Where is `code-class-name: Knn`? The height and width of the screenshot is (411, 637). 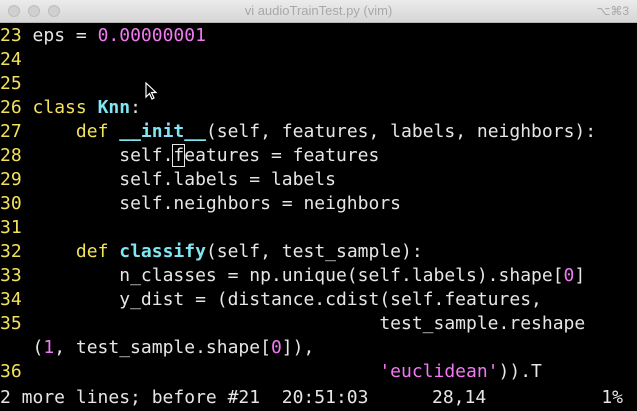
code-class-name: Knn is located at coordinates (114, 107).